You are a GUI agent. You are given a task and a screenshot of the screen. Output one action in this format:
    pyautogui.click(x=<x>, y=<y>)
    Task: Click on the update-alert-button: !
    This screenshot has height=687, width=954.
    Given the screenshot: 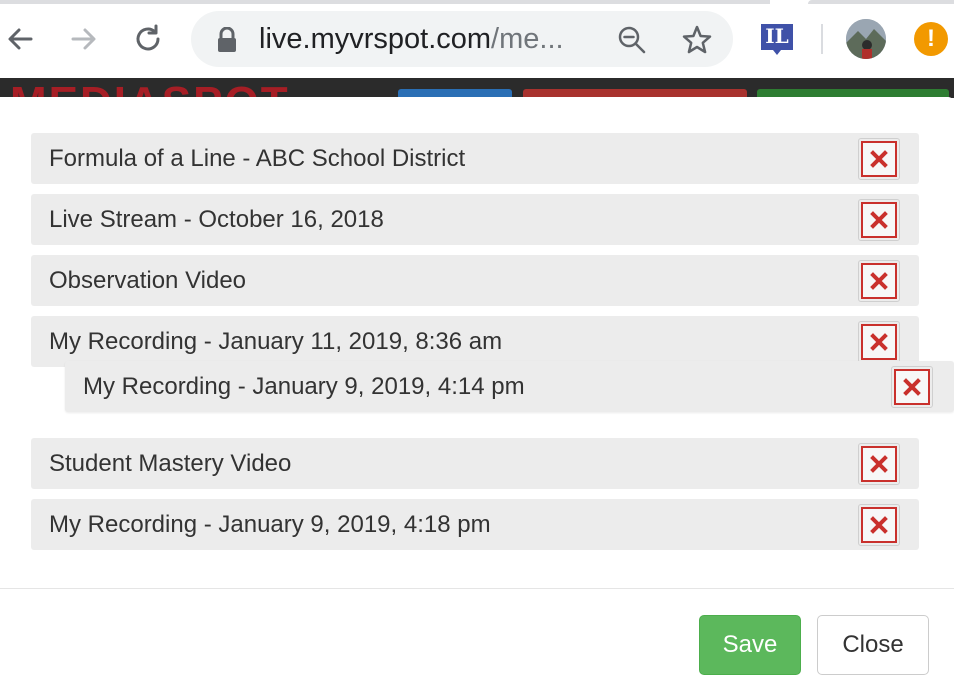 What is the action you would take?
    pyautogui.click(x=931, y=39)
    